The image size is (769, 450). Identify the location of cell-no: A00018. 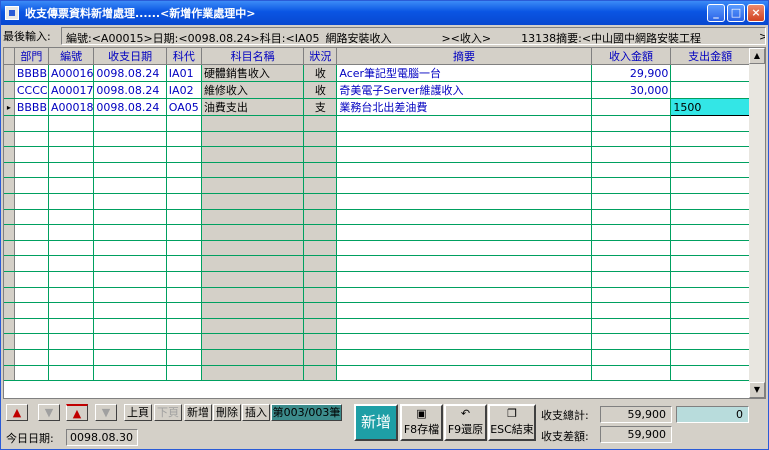
(71, 107).